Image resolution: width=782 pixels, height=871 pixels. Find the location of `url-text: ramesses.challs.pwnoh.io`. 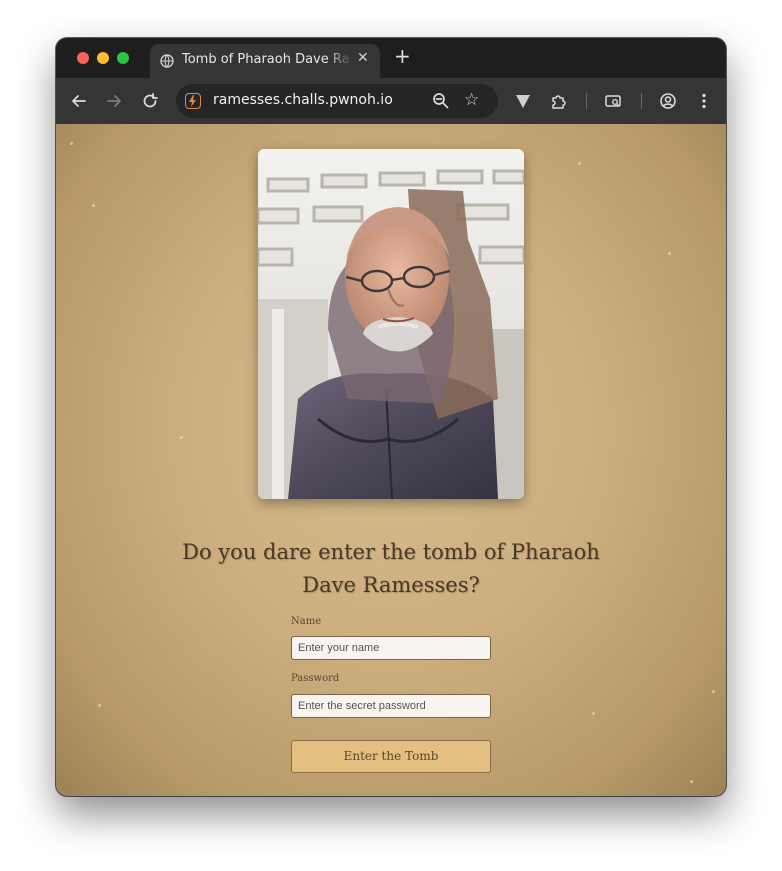

url-text: ramesses.challs.pwnoh.io is located at coordinates (303, 100).